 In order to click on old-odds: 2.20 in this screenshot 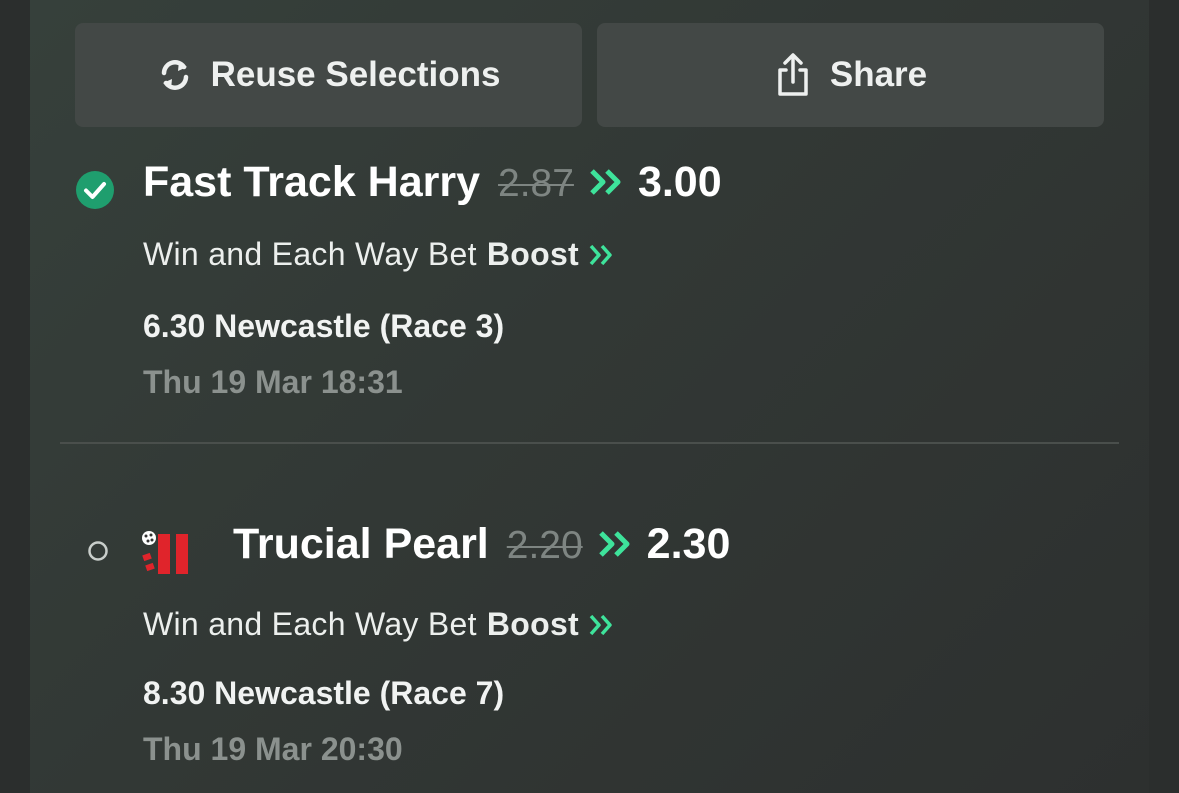, I will do `click(544, 545)`.